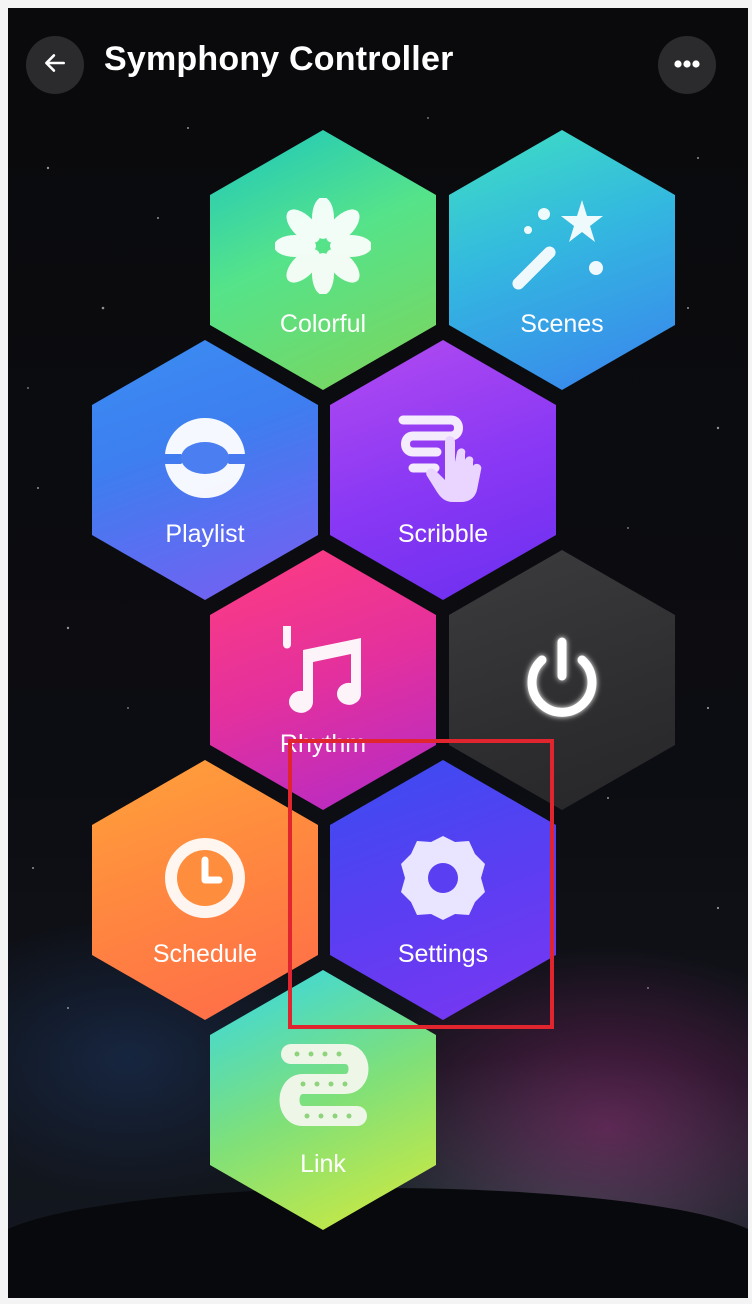 This screenshot has width=752, height=1304. Describe the element at coordinates (562, 324) in the screenshot. I see `tile-label: Scenes` at that location.